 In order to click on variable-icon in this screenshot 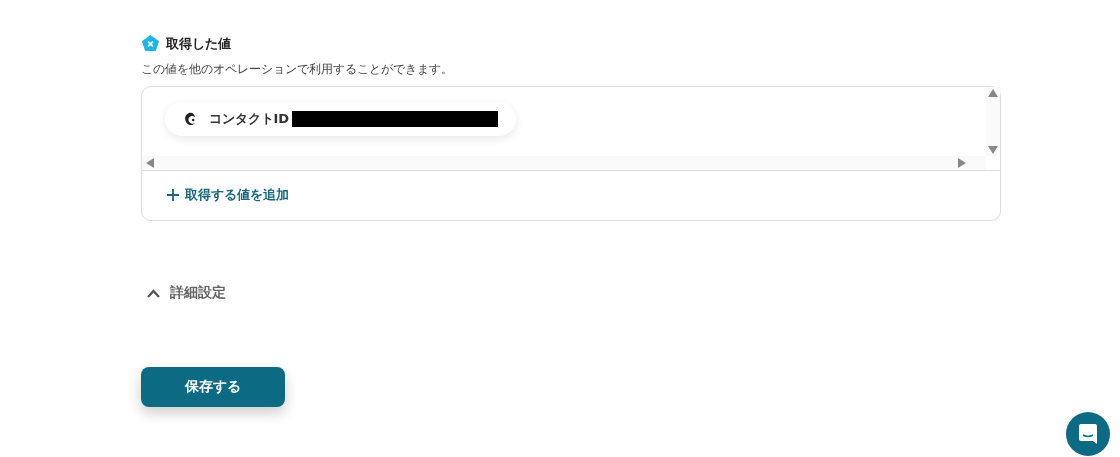, I will do `click(150, 43)`.